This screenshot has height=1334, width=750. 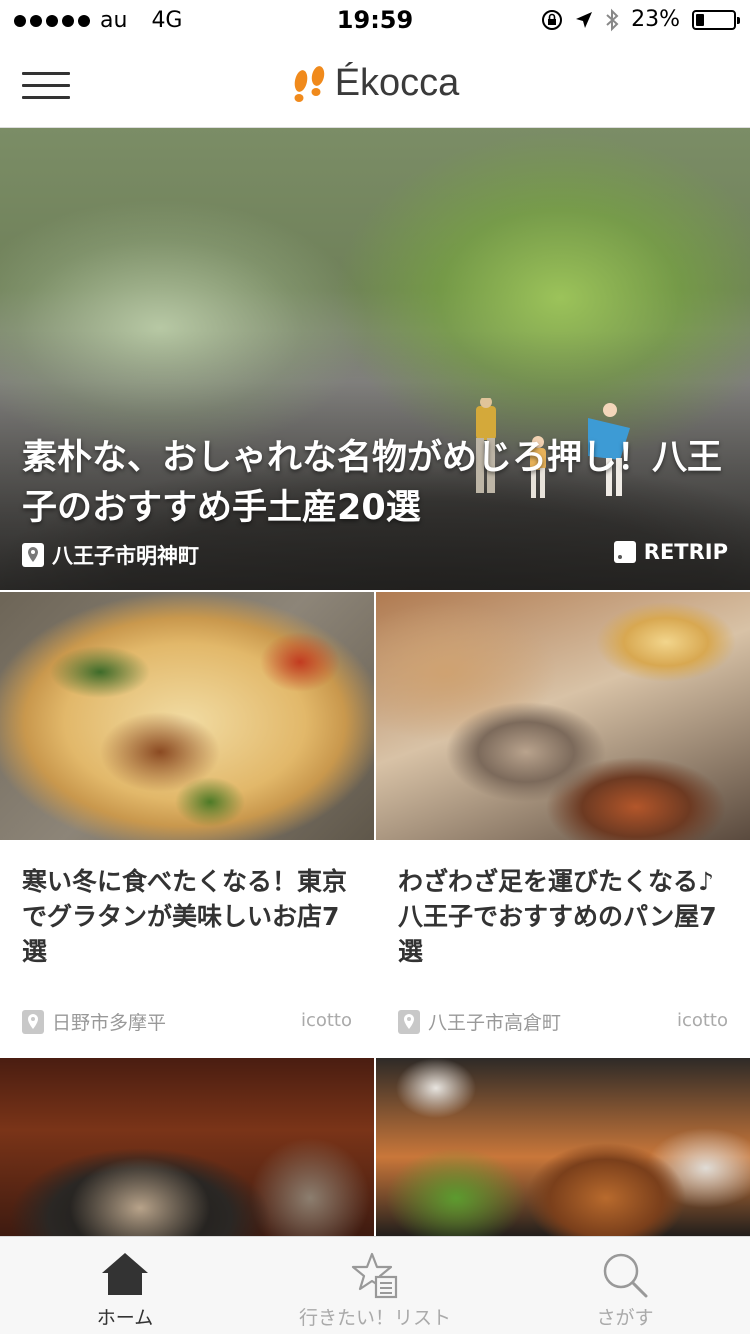 I want to click on top-nav-bar: Ékocca, so click(x=375, y=84).